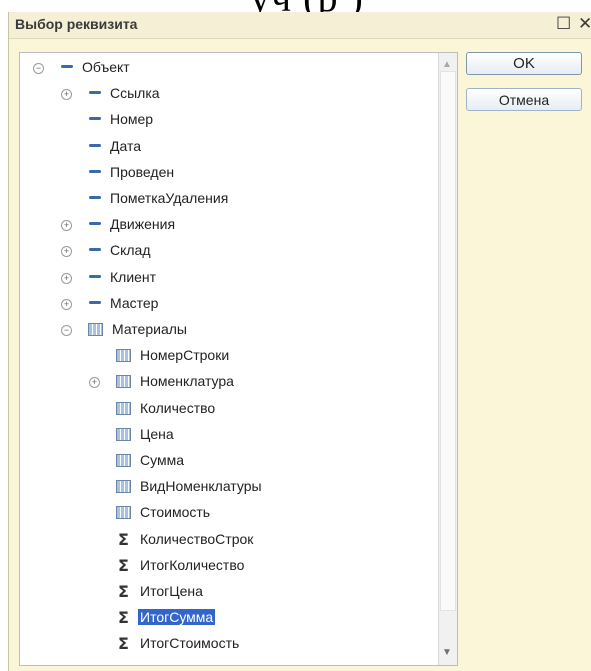  What do you see at coordinates (133, 276) in the screenshot?
I see `tree-item-label: Клиент` at bounding box center [133, 276].